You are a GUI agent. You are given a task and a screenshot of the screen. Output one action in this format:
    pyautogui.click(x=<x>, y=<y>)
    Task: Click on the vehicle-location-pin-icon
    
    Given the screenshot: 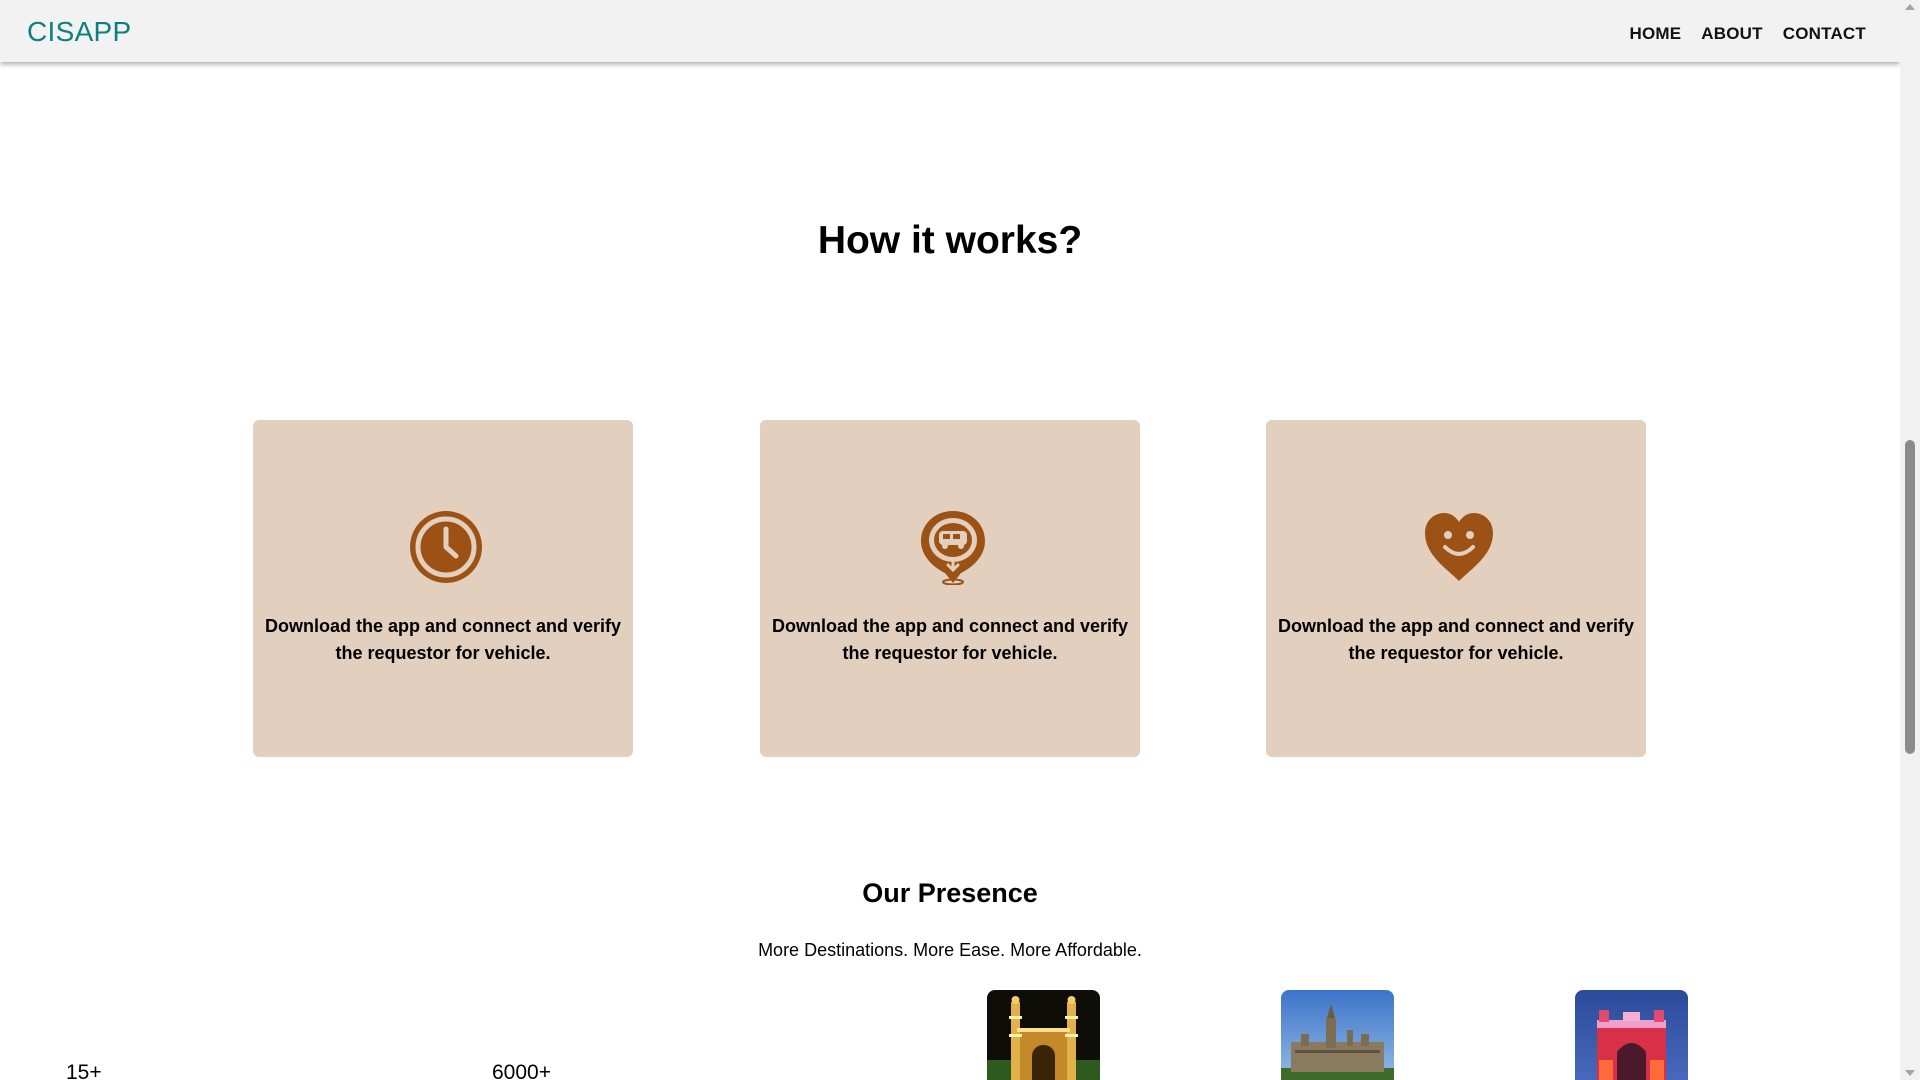 What is the action you would take?
    pyautogui.click(x=953, y=548)
    